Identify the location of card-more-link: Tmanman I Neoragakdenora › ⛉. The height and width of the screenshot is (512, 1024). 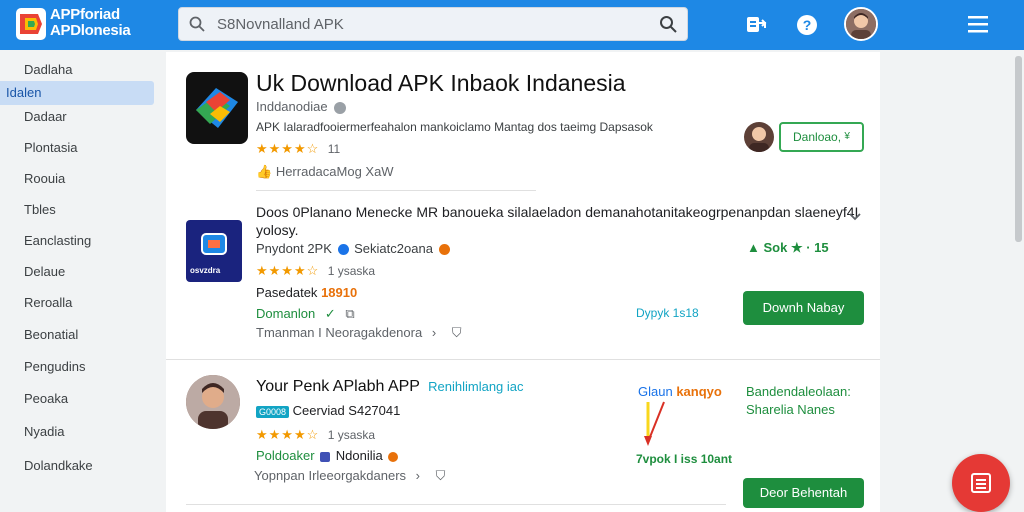
(359, 333).